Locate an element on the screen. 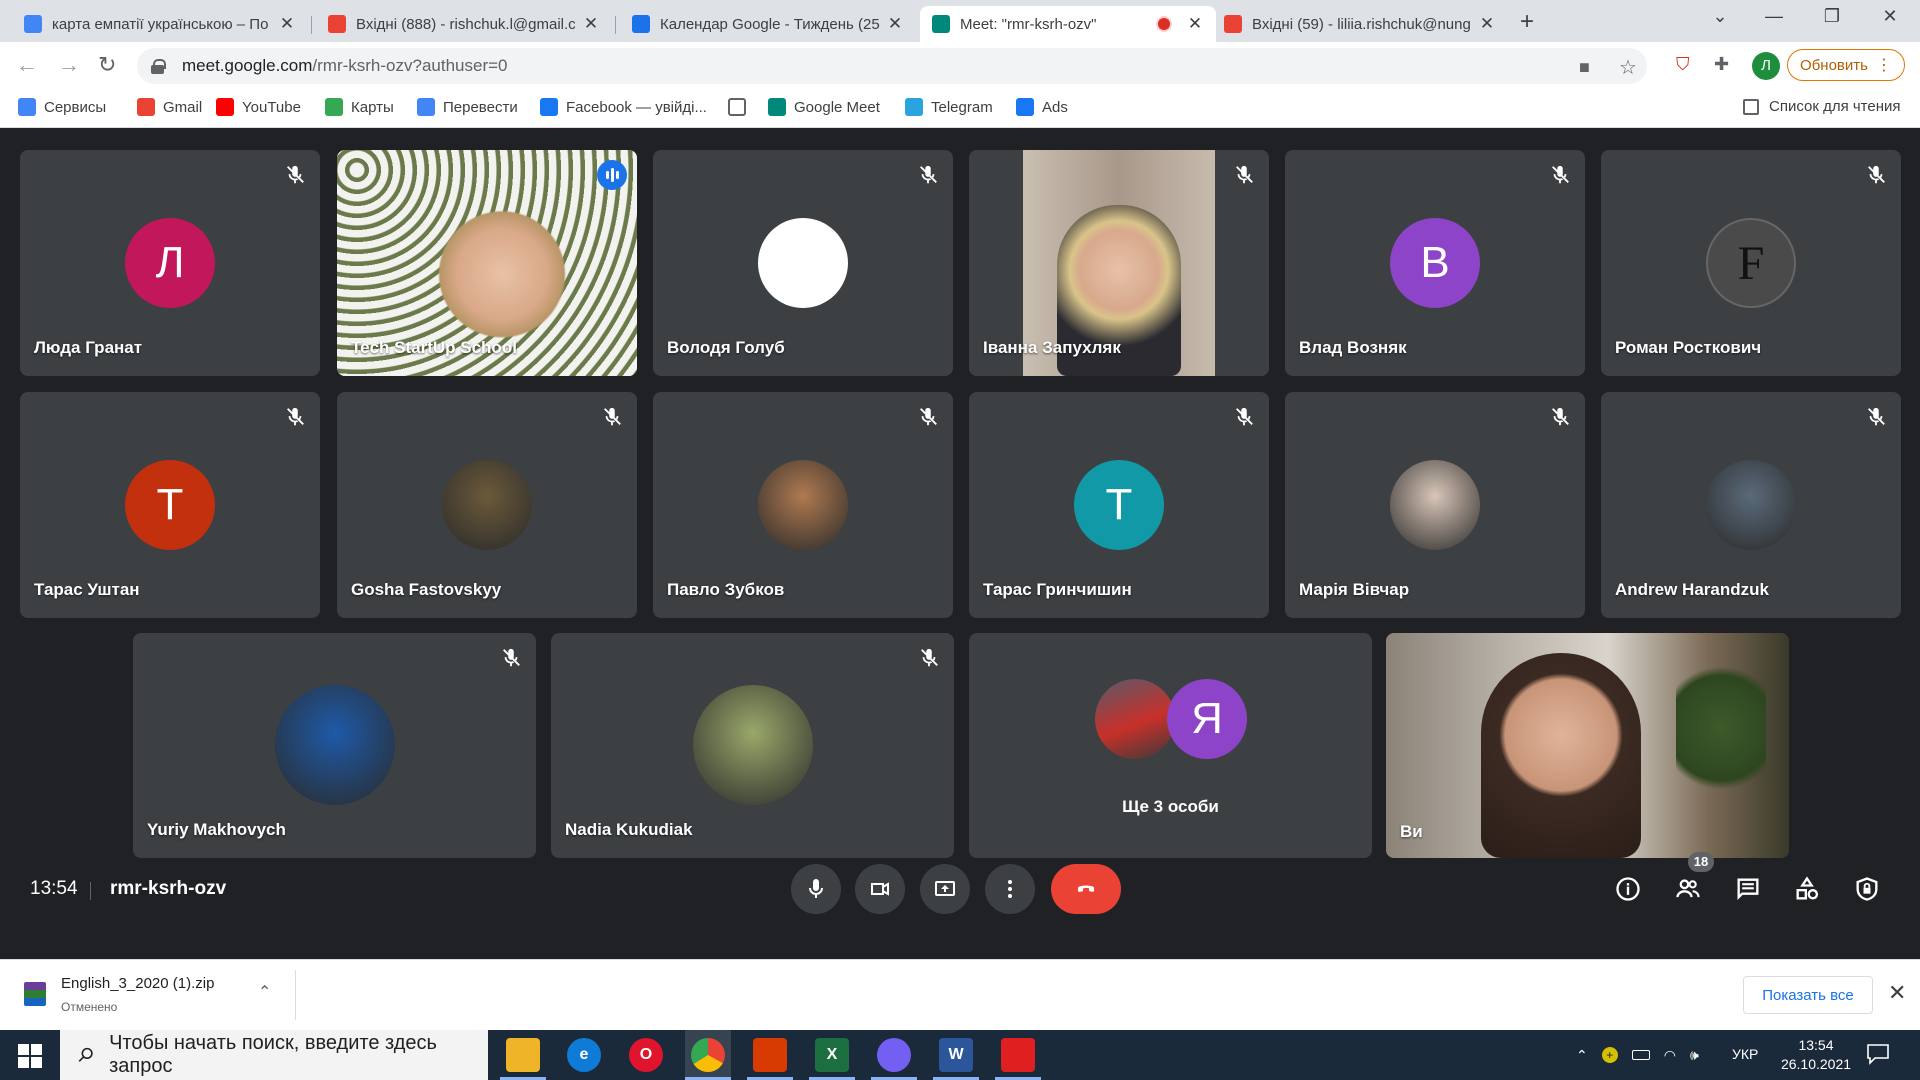 Image resolution: width=1920 pixels, height=1080 pixels. participant-tile: Yuriy Makhovych is located at coordinates (334, 745).